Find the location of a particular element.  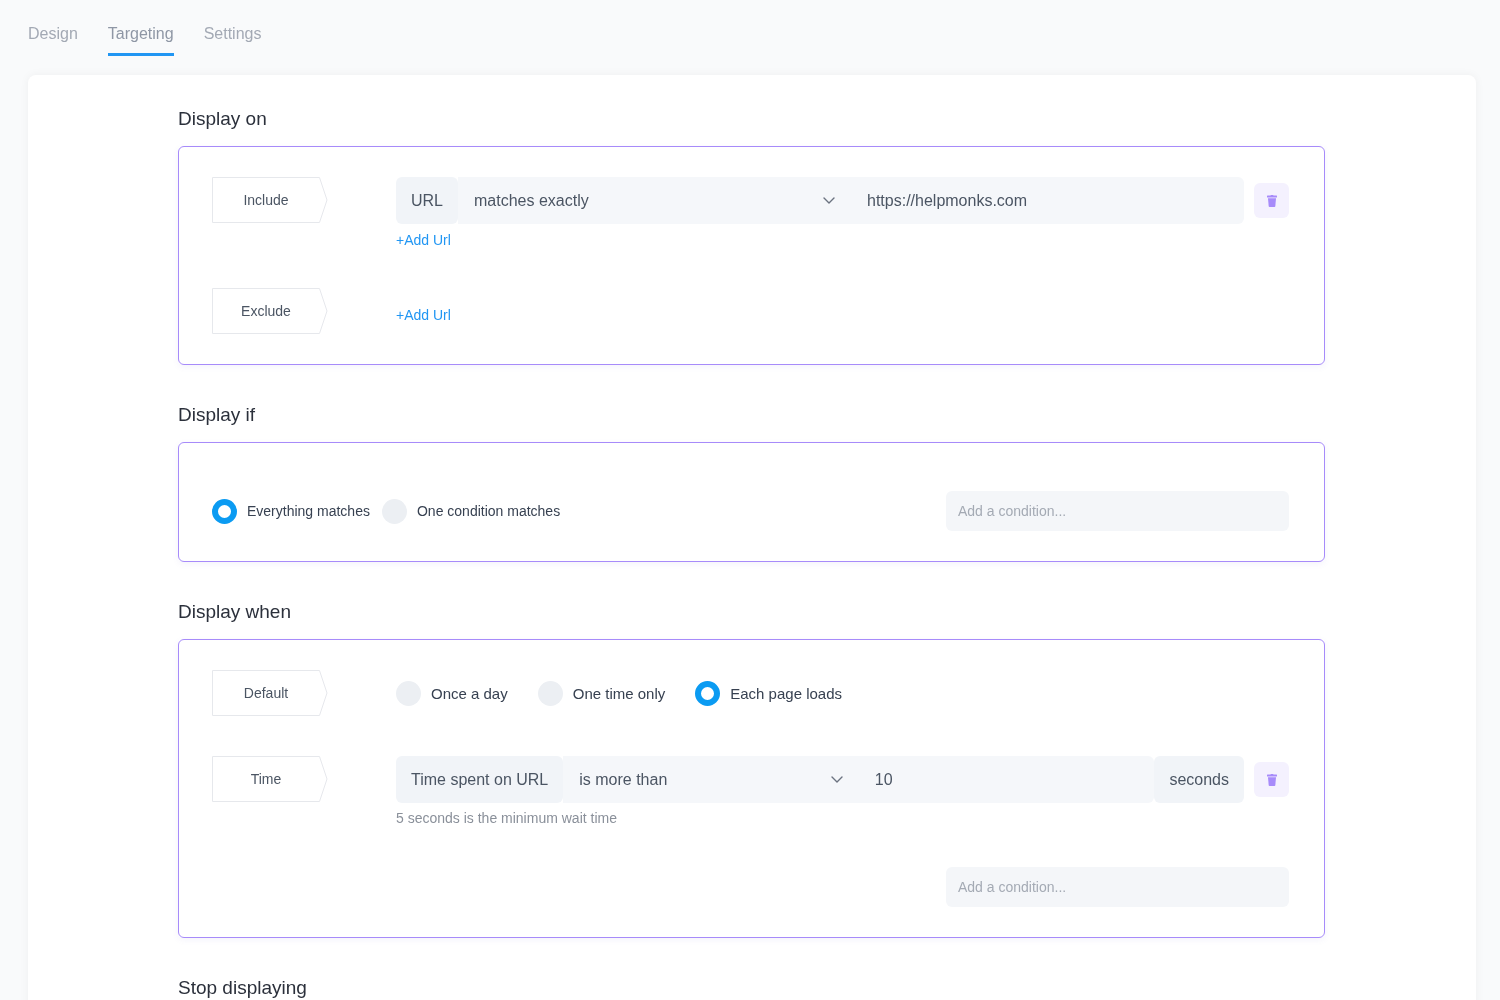

radio-label: One condition matches is located at coordinates (488, 511).